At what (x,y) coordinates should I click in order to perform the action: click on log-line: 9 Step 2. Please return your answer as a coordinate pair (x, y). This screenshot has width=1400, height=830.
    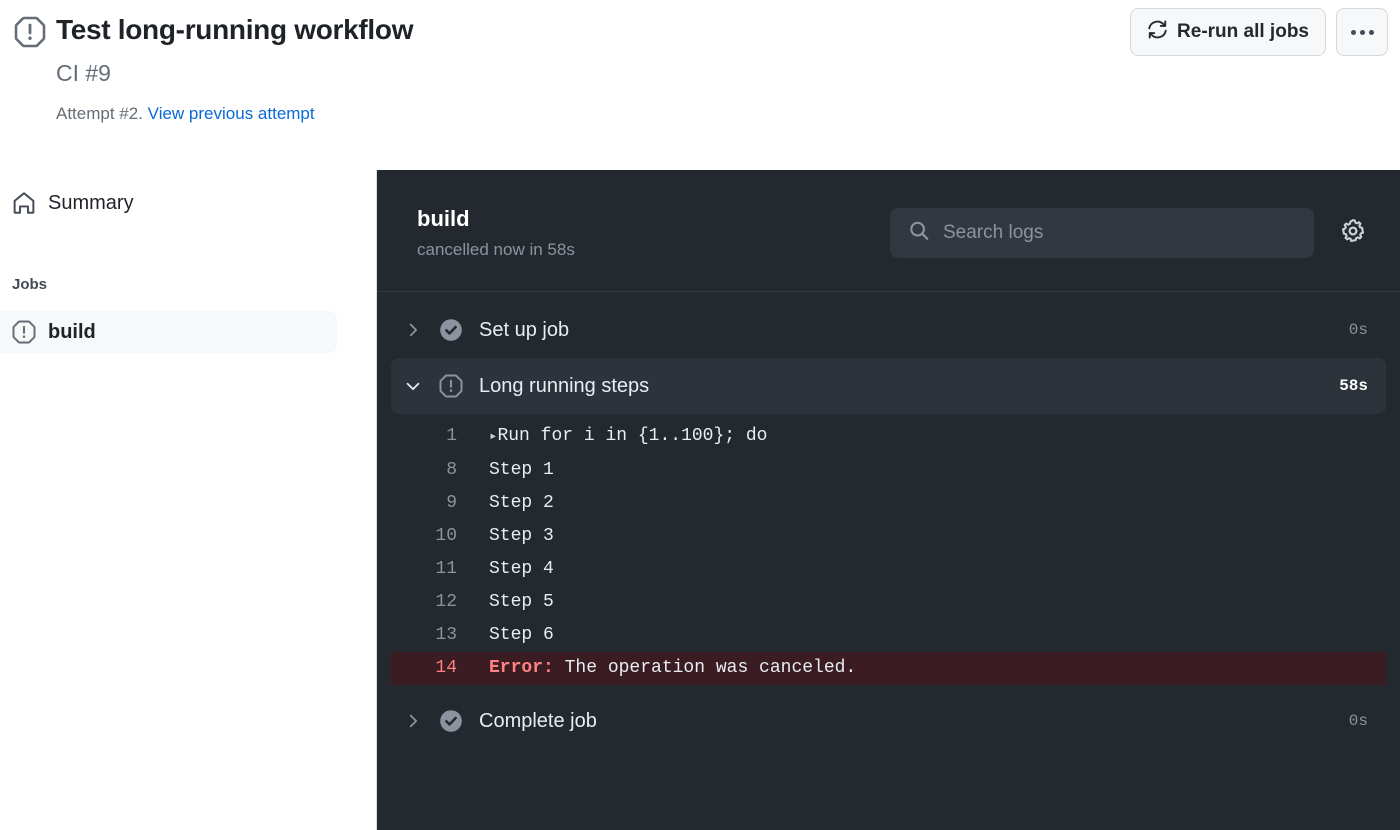
    Looking at the image, I should click on (888, 503).